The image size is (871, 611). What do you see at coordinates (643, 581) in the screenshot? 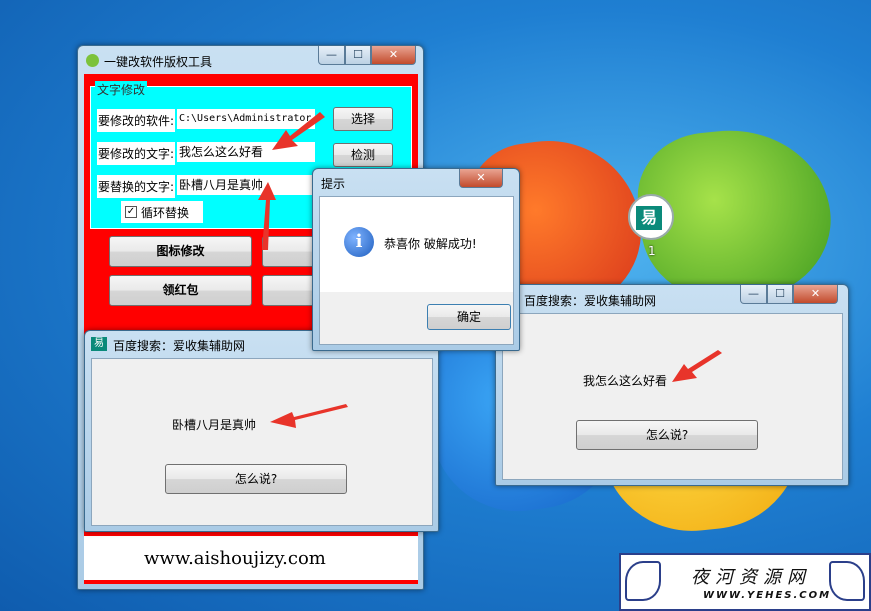
I see `watermark-scroll-left` at bounding box center [643, 581].